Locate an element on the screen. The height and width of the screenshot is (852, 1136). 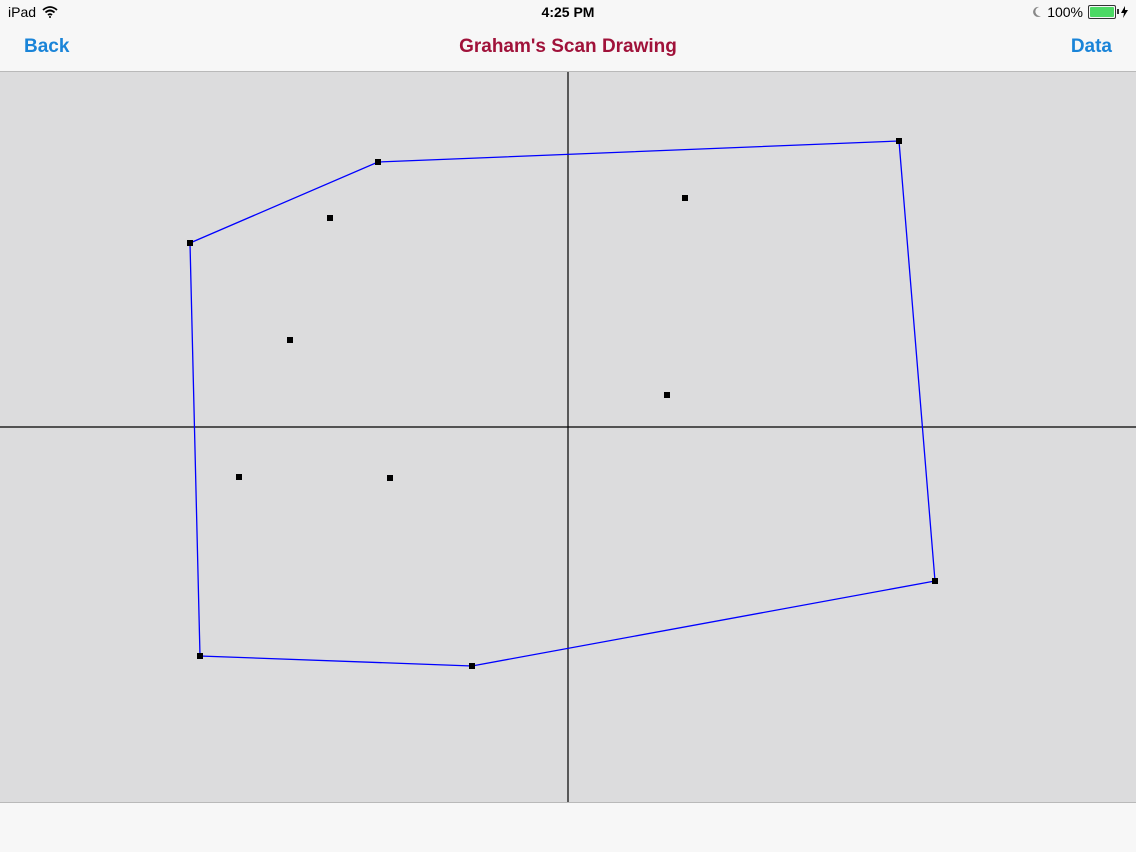
status-bar: iPad 4:25 PM 100% is located at coordinates (568, 12).